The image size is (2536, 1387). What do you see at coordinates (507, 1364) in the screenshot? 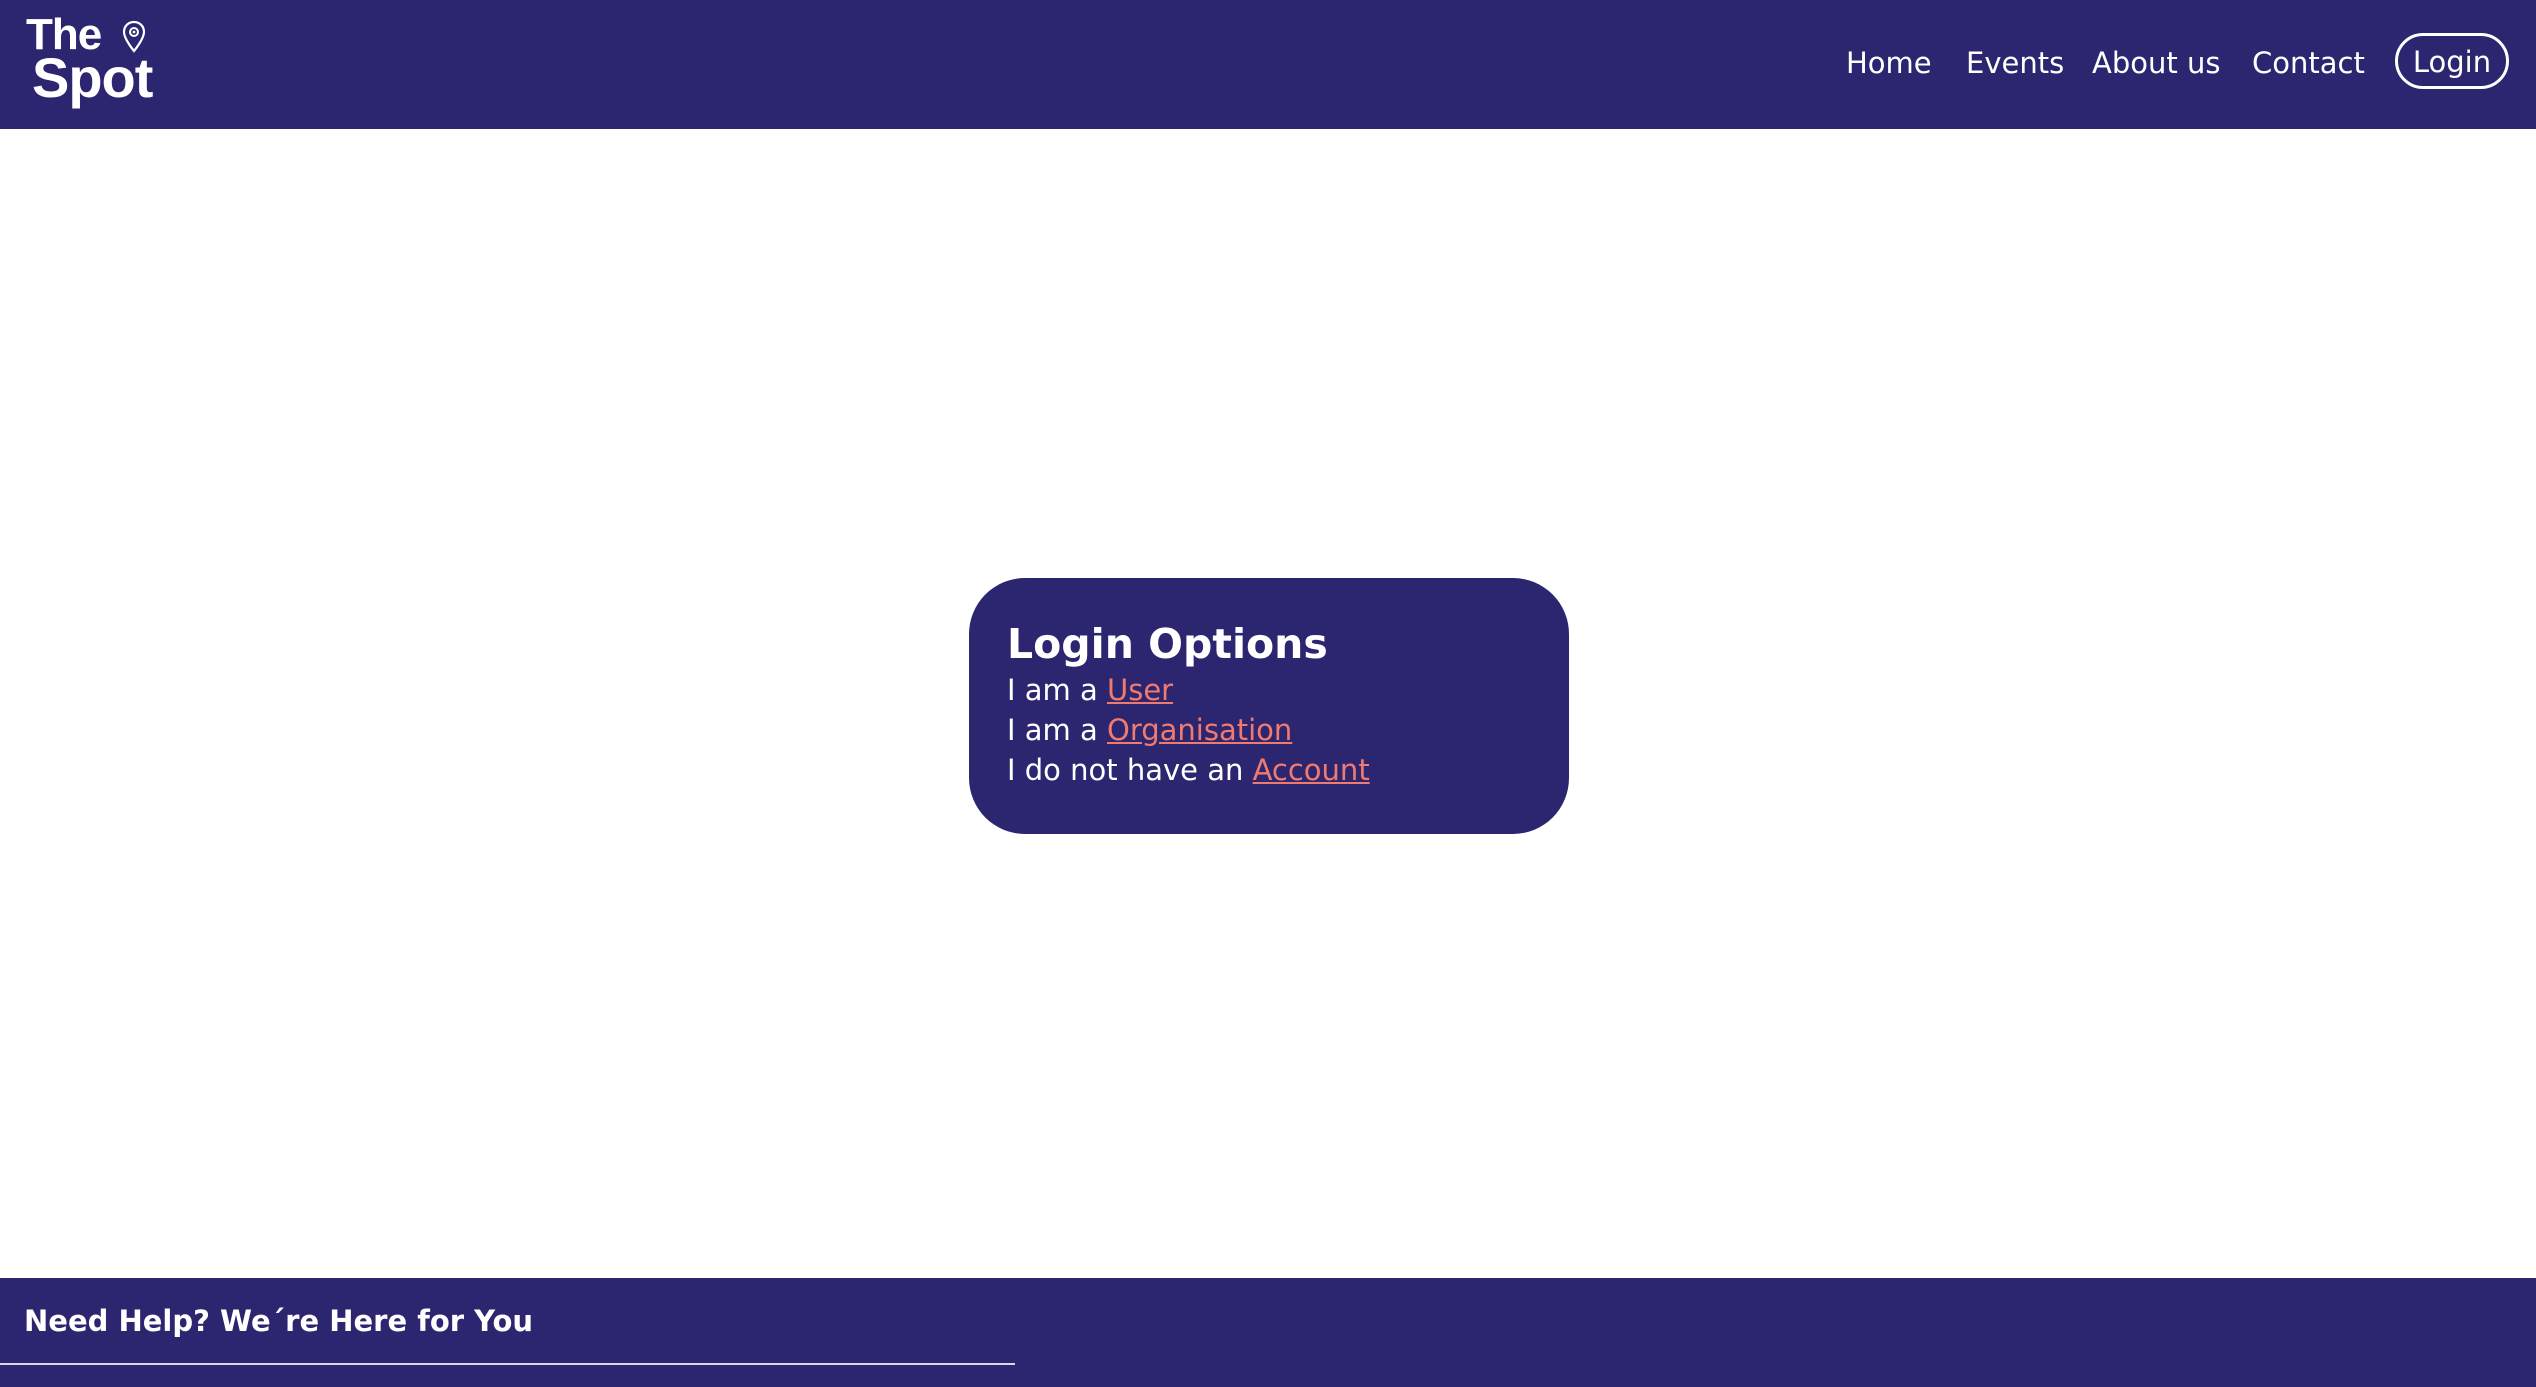
I see `footer-divider` at bounding box center [507, 1364].